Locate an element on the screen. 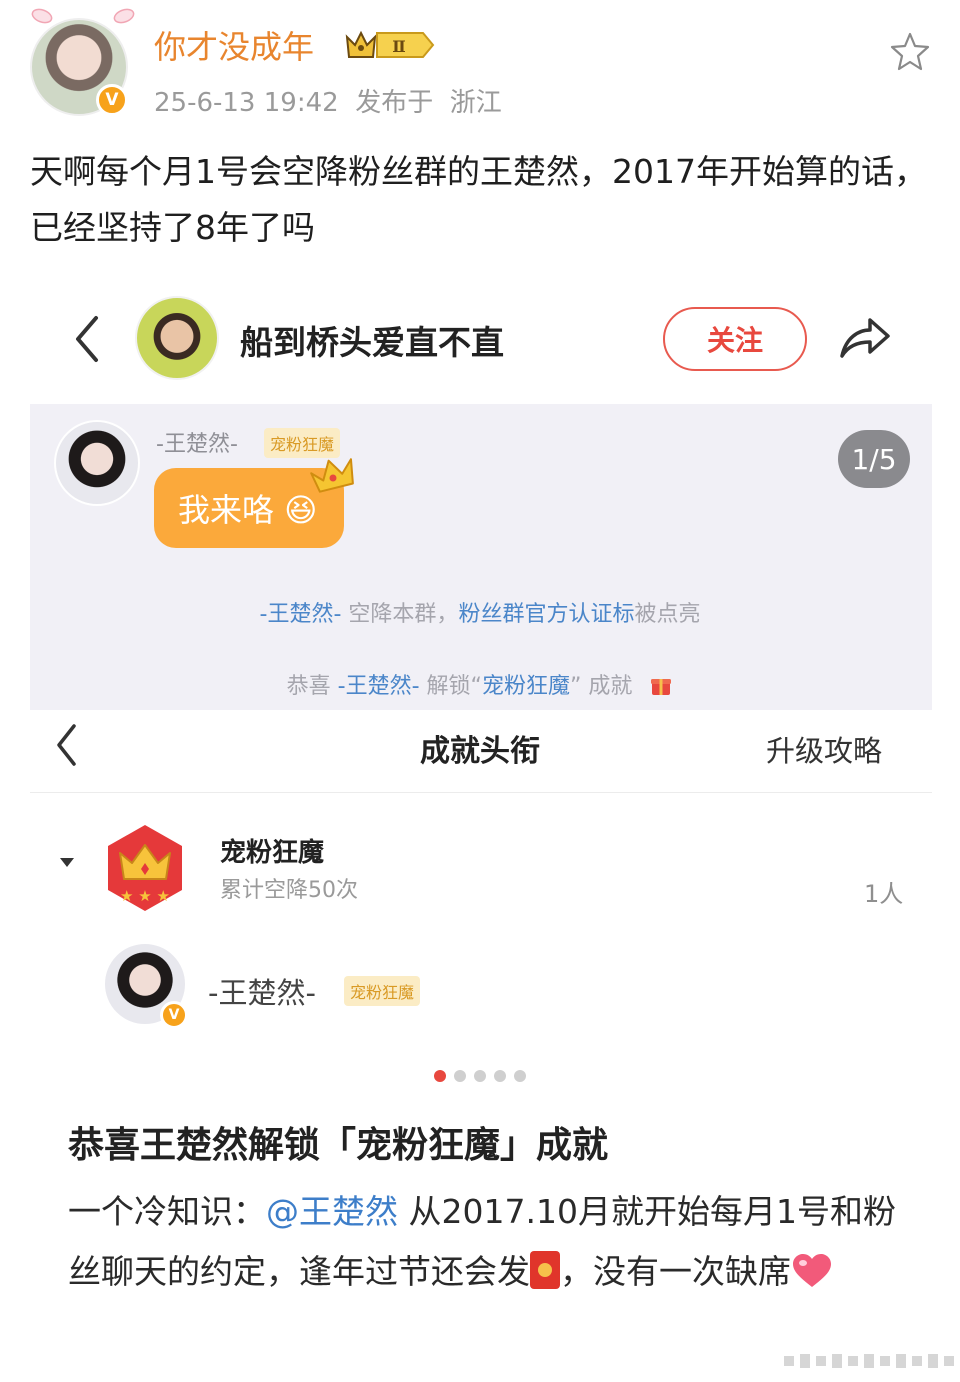  header-divider is located at coordinates (481, 792).